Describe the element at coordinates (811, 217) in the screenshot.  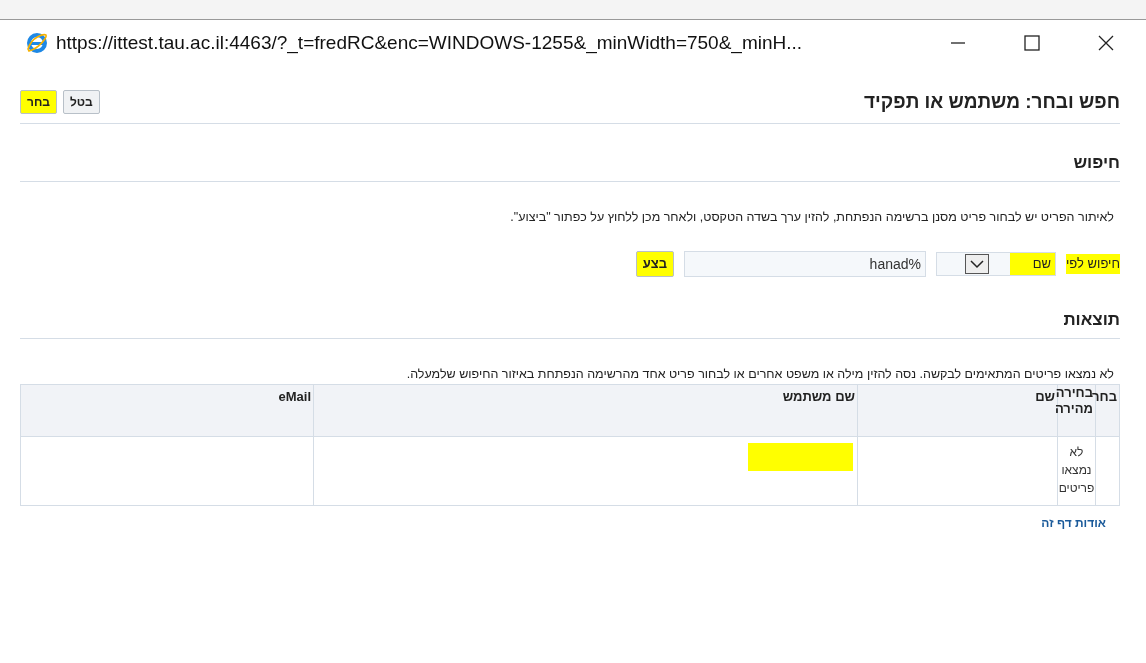
I see `instructions-text: לאיתור הפריט יש לבחור פריט מסנן ברשימה הנפתחת, להזין ערך בשדה הטקסט, ולאחר מכן ללחוץ על כפתור "ביצוע".` at that location.